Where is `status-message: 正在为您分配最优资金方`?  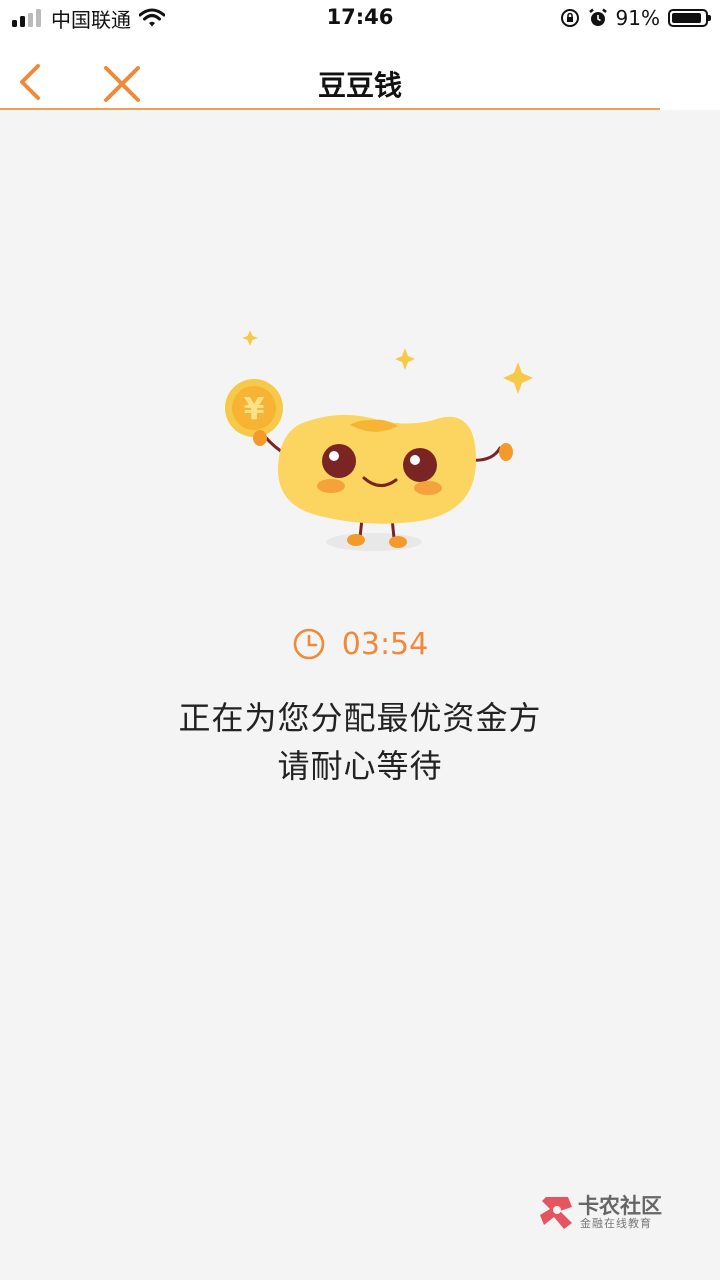 status-message: 正在为您分配最优资金方 is located at coordinates (360, 718).